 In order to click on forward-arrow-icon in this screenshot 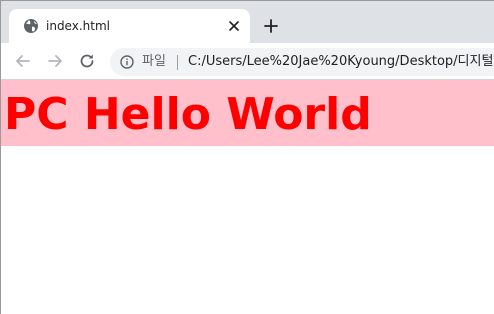, I will do `click(55, 61)`.